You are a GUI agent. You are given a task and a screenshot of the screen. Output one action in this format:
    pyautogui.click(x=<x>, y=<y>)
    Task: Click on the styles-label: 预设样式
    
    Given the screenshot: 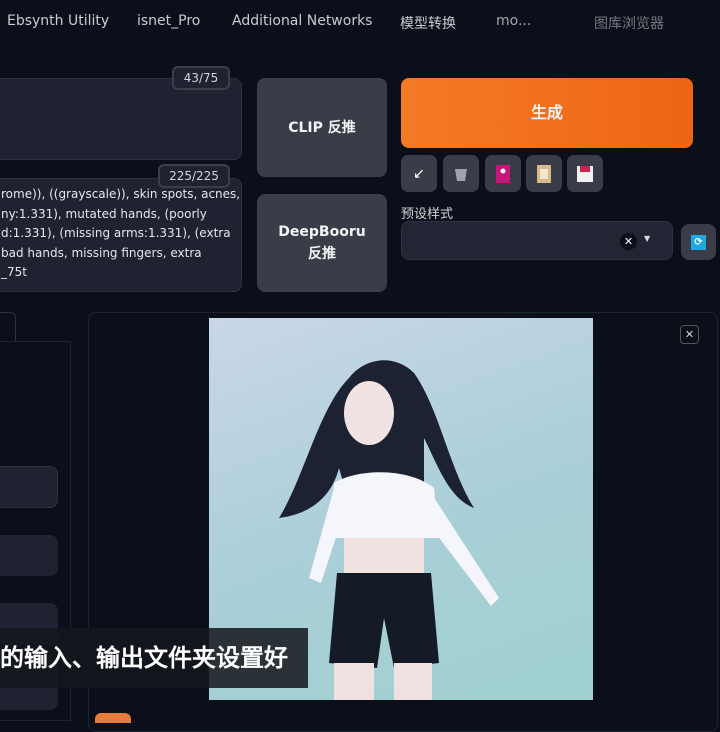 What is the action you would take?
    pyautogui.click(x=427, y=214)
    